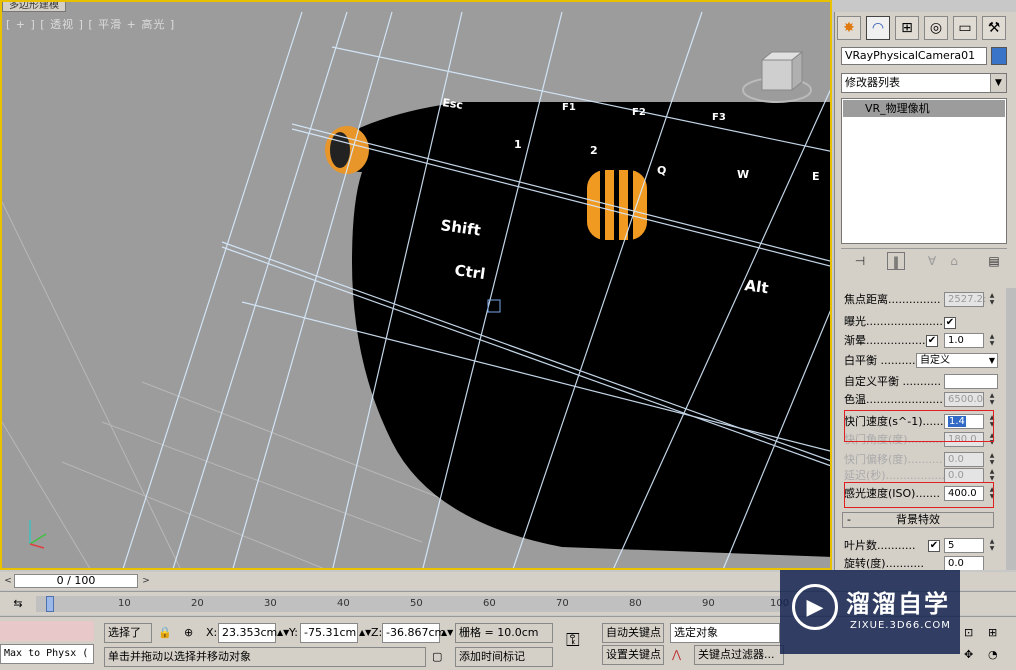  What do you see at coordinates (365, 633) in the screenshot?
I see `y-spinner: ▲▼` at bounding box center [365, 633].